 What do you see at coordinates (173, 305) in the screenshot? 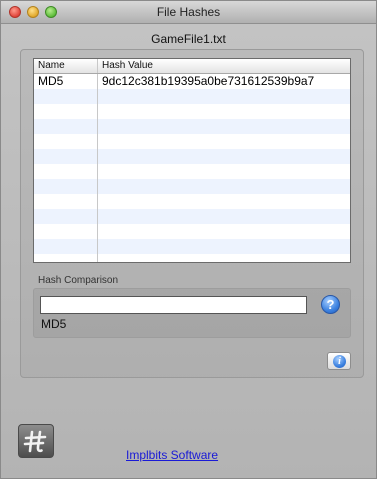
I see `hash-comparison-input` at bounding box center [173, 305].